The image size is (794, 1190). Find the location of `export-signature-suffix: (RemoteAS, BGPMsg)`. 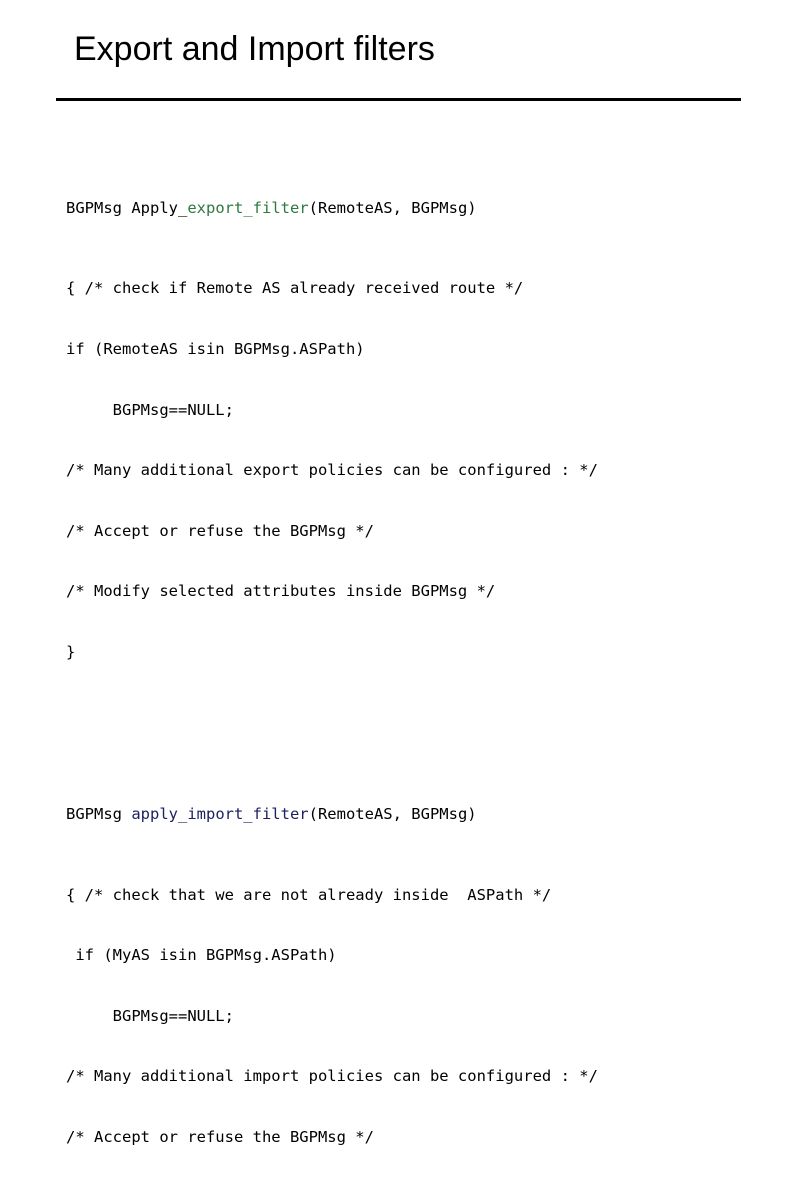

export-signature-suffix: (RemoteAS, BGPMsg) is located at coordinates (392, 207).